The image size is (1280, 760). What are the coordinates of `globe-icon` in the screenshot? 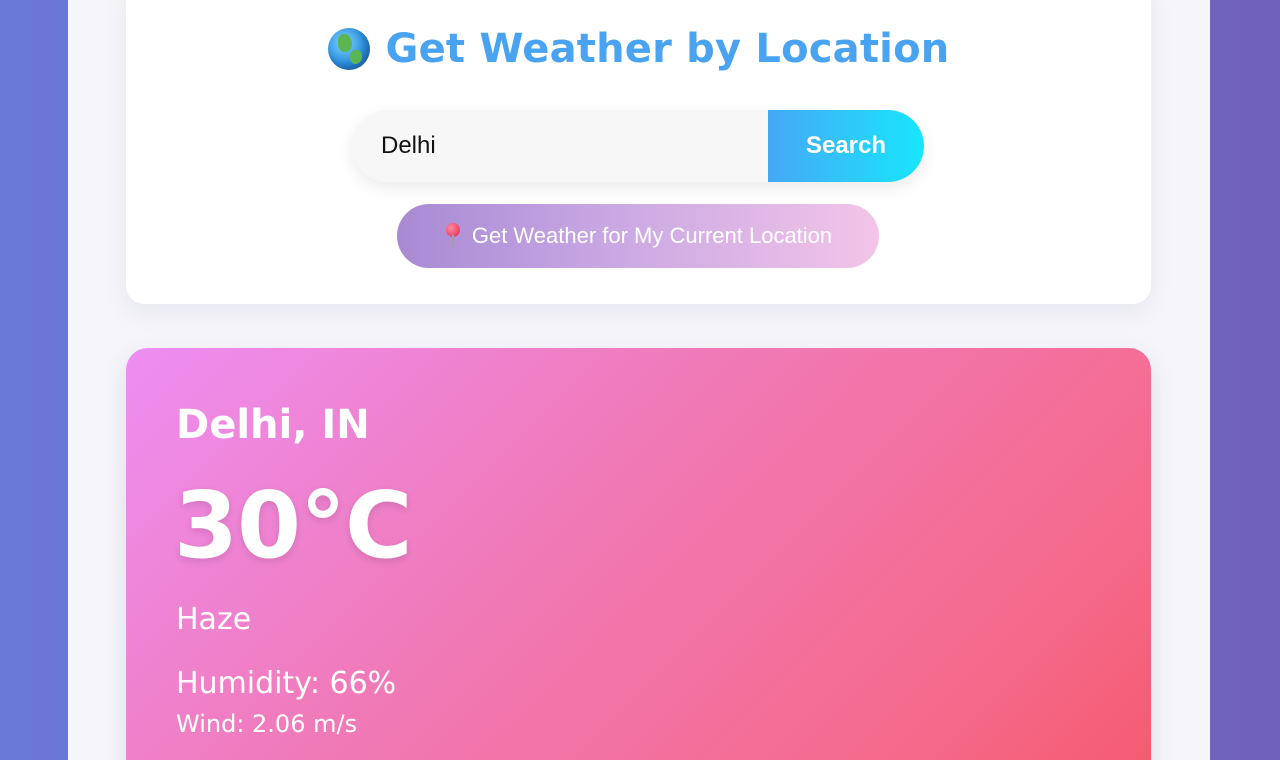 It's located at (348, 49).